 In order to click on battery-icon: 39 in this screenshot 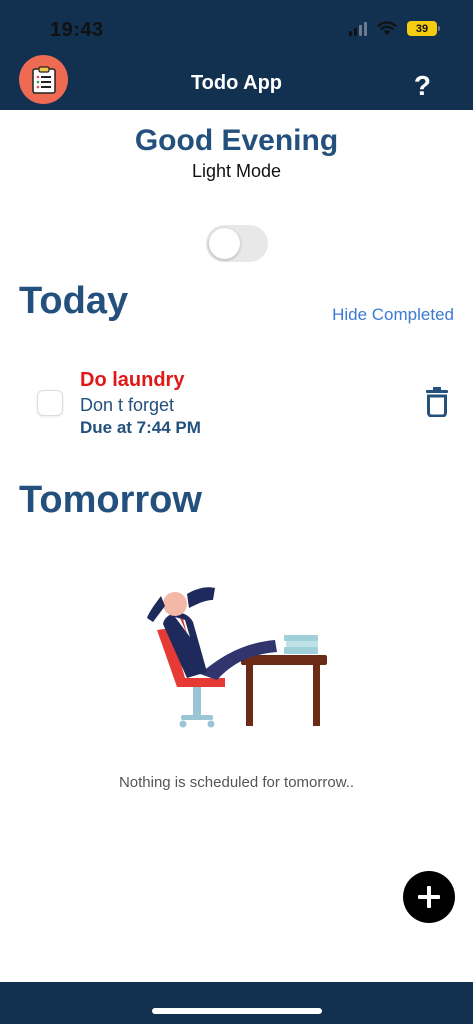, I will do `click(423, 28)`.